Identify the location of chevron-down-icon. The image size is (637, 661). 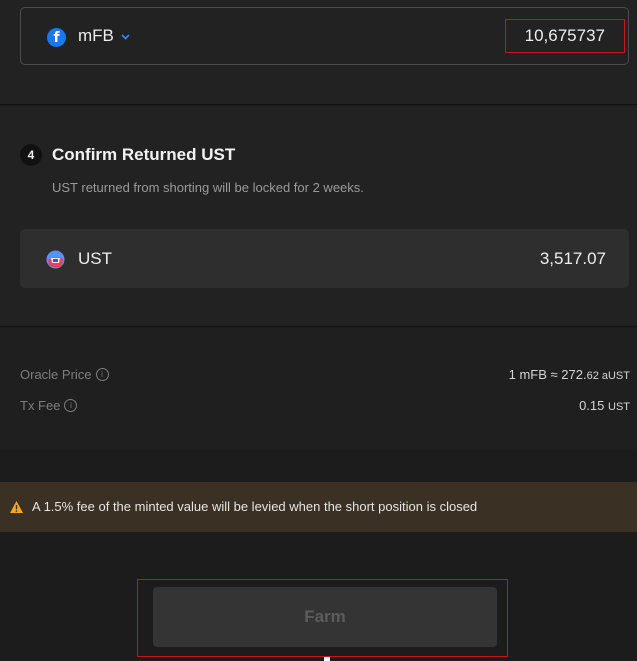
(125, 36).